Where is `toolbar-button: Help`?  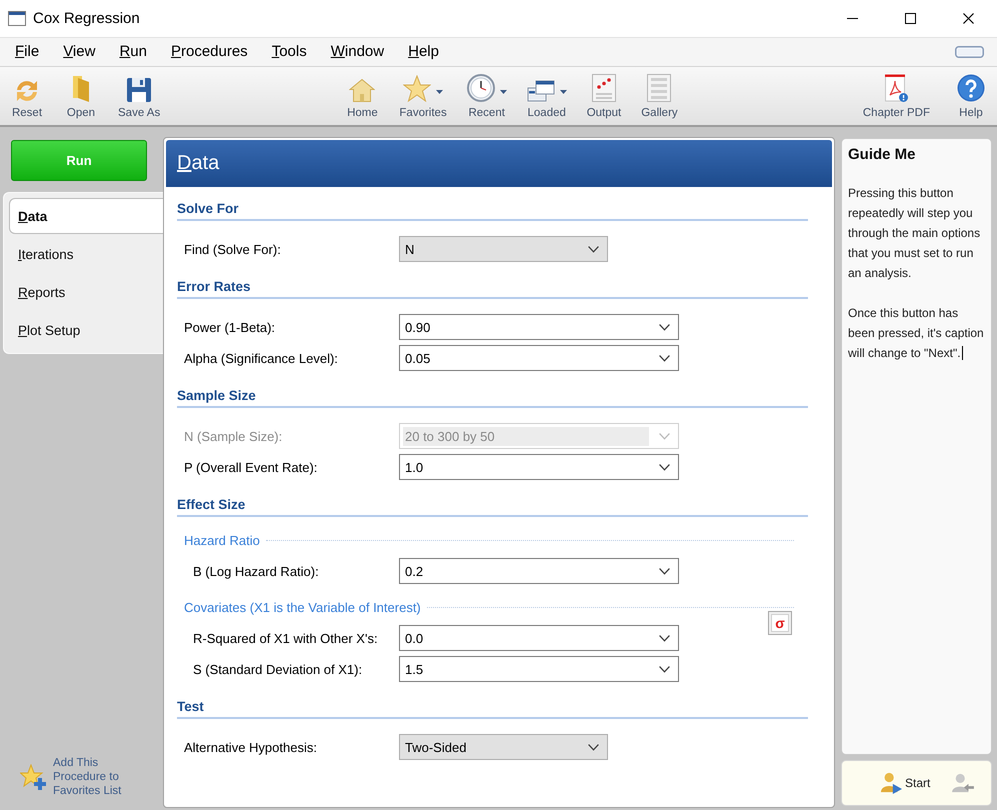
toolbar-button: Help is located at coordinates (970, 96).